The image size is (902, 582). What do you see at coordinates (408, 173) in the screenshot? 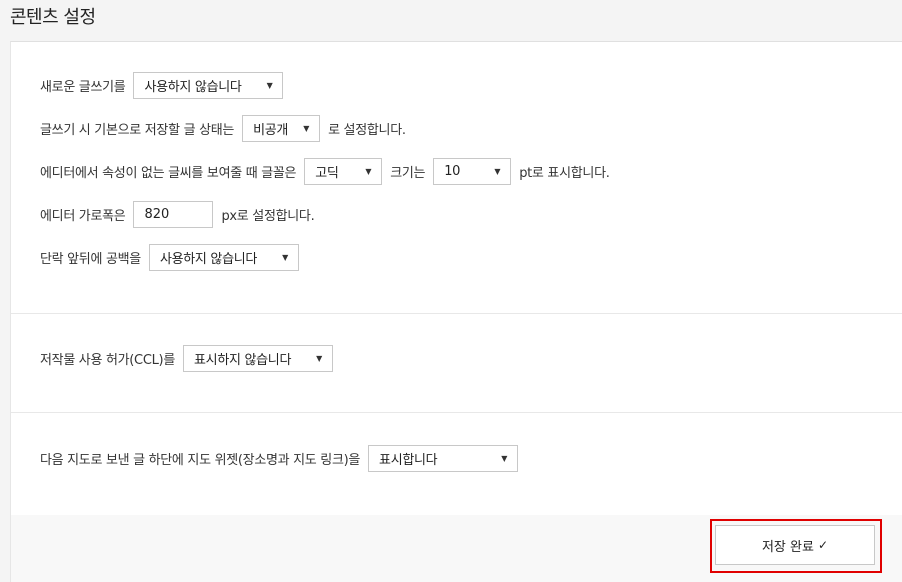
I see `editor-size-label: 크기는` at bounding box center [408, 173].